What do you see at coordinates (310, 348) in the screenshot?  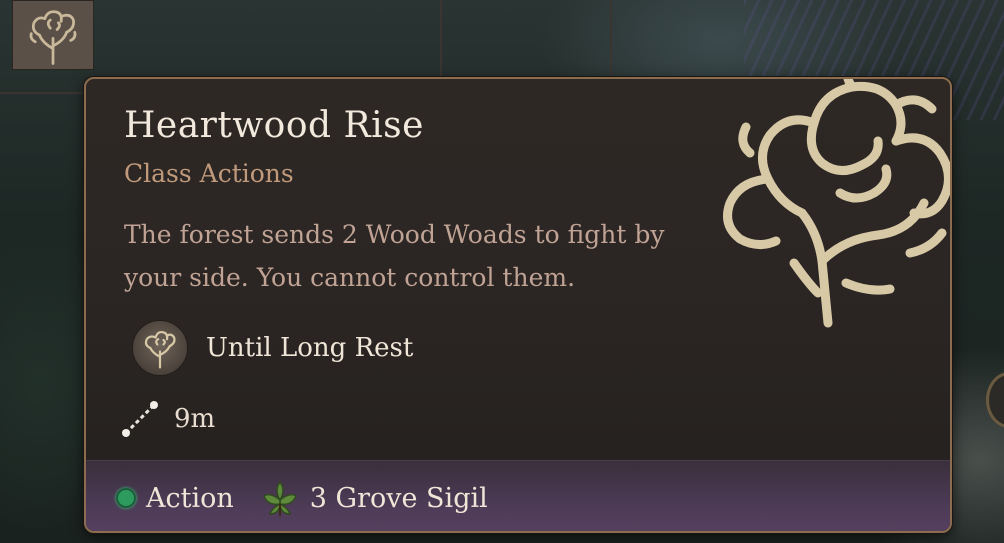 I see `duration-label: Until Long Rest` at bounding box center [310, 348].